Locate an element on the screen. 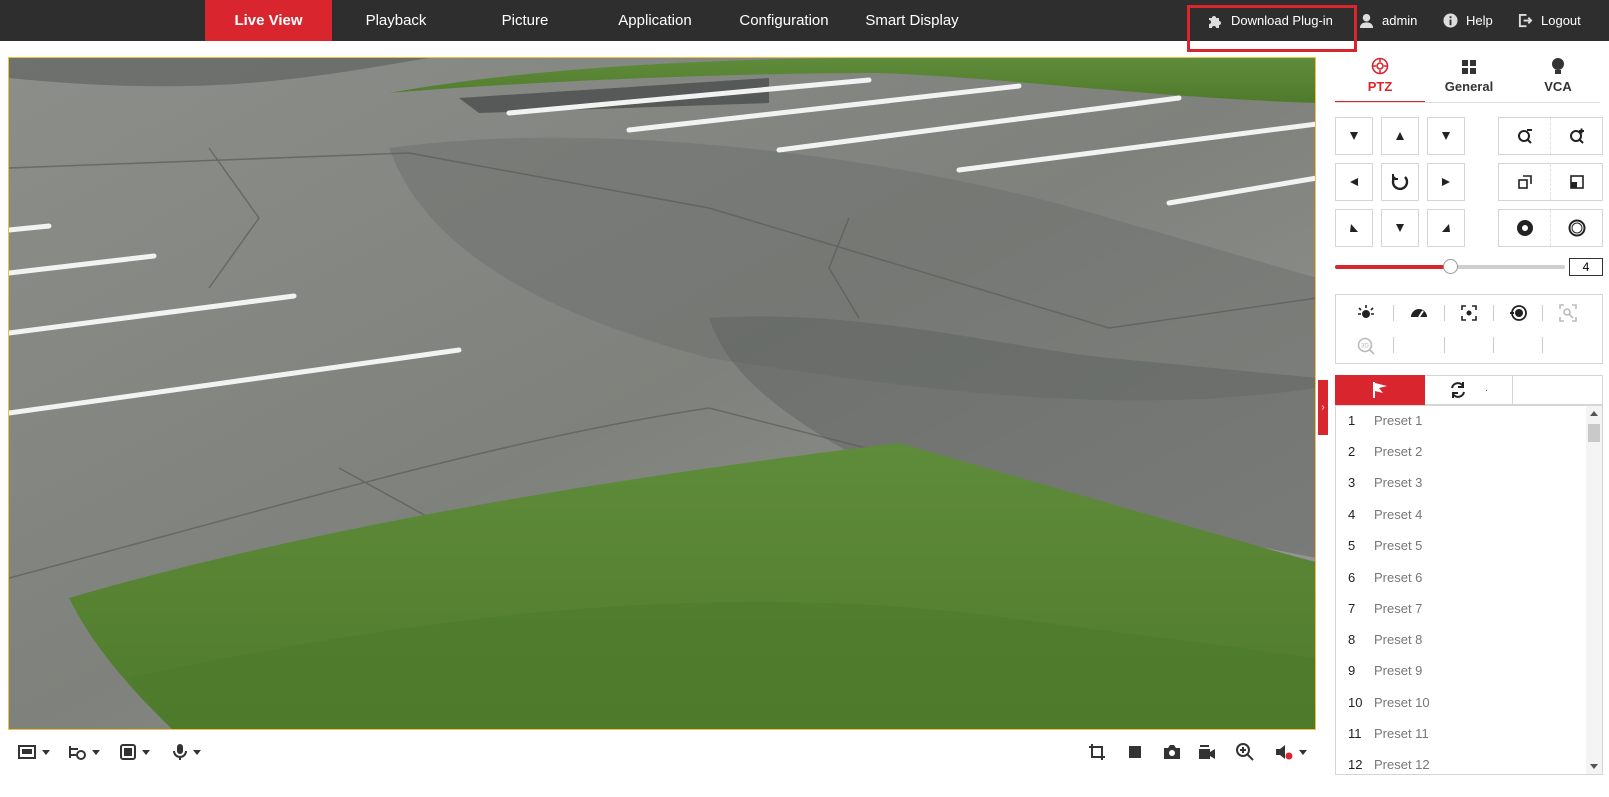 The height and width of the screenshot is (797, 1609). iris-control is located at coordinates (1550, 228).